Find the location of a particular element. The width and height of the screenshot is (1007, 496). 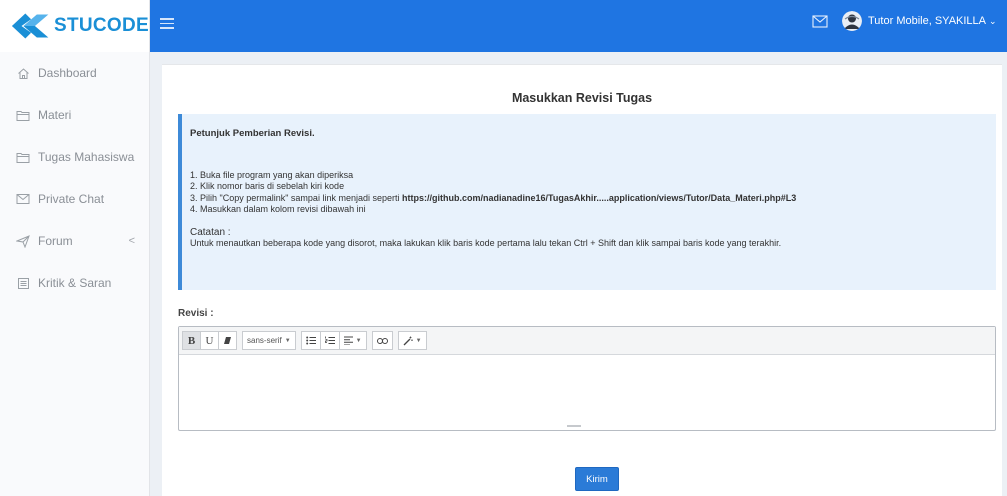

instruction-step: 1. Buka file program yang akan diperiksa is located at coordinates (272, 174).